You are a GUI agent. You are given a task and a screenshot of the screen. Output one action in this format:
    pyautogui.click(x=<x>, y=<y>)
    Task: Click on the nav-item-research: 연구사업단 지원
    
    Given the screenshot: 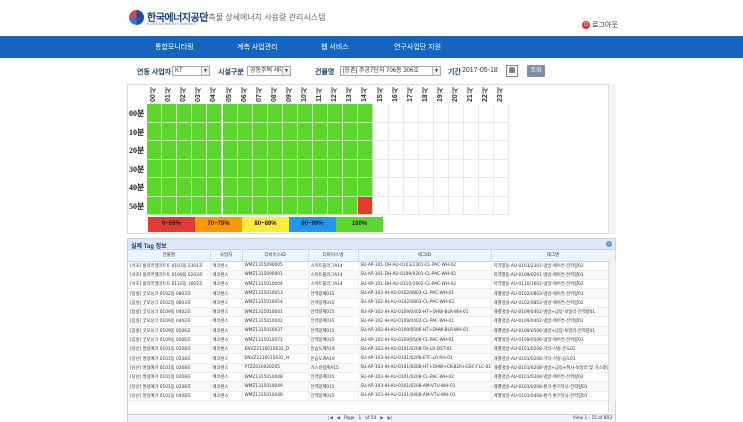 What is the action you would take?
    pyautogui.click(x=417, y=47)
    